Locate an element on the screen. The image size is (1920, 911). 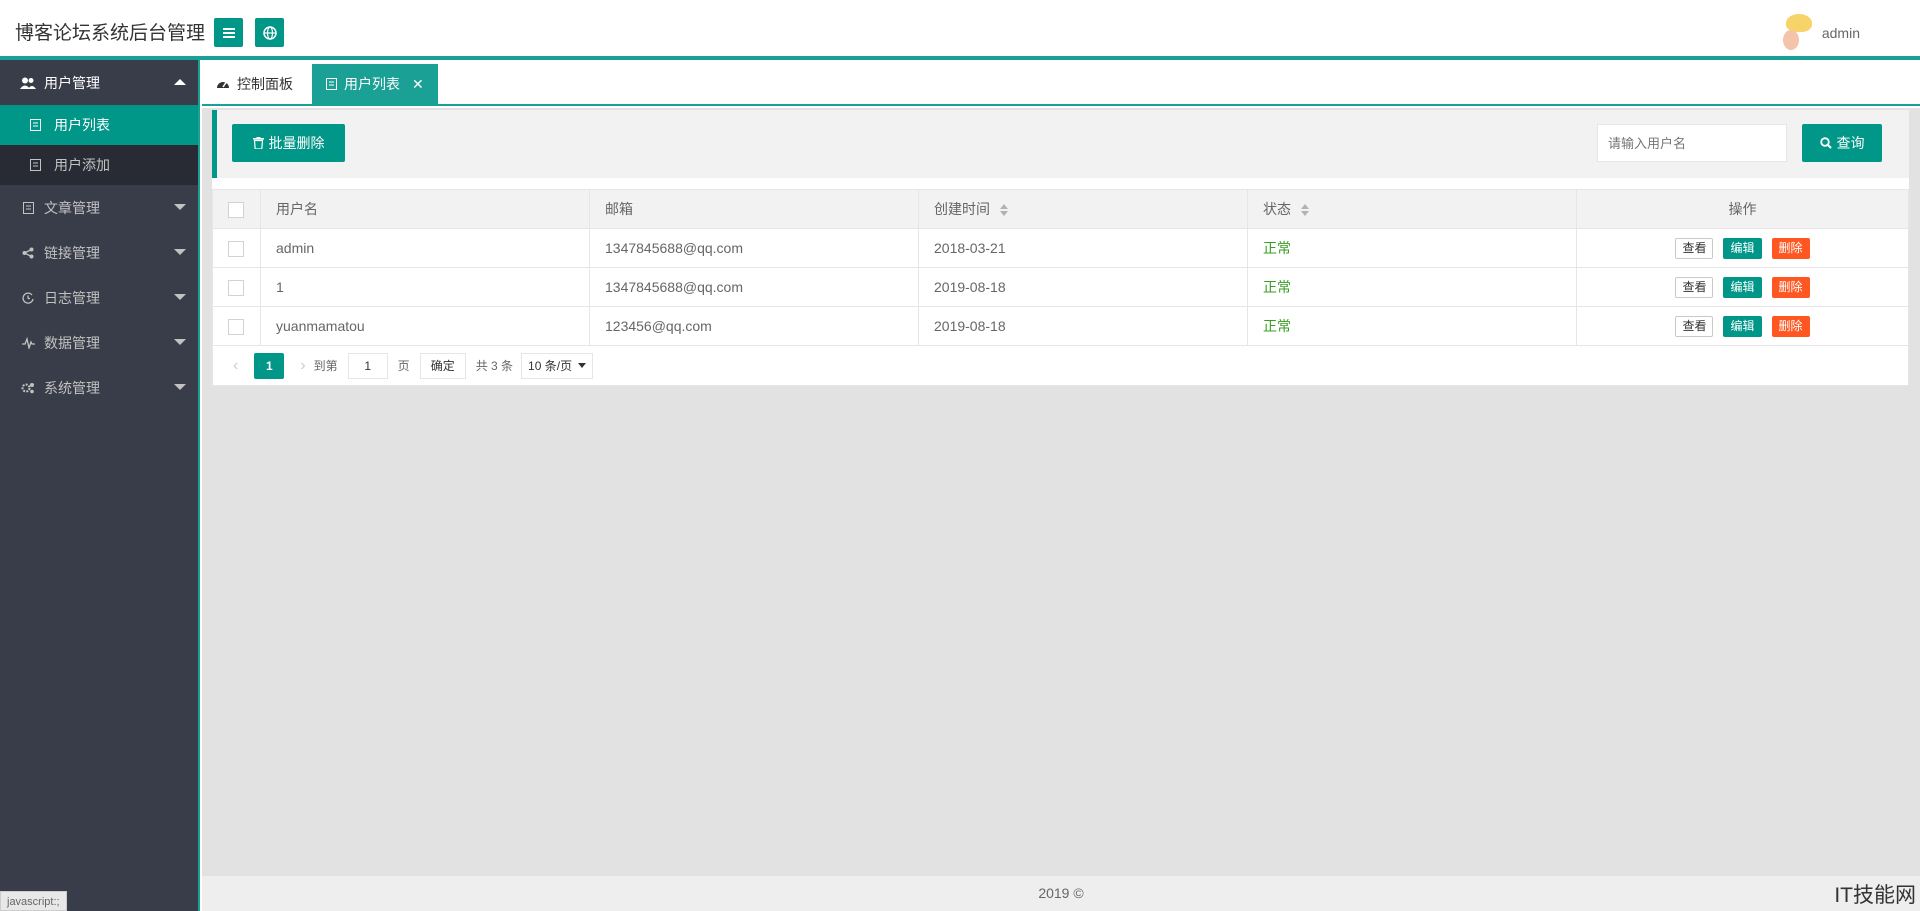
goto-page-input: 1 is located at coordinates (367, 365).